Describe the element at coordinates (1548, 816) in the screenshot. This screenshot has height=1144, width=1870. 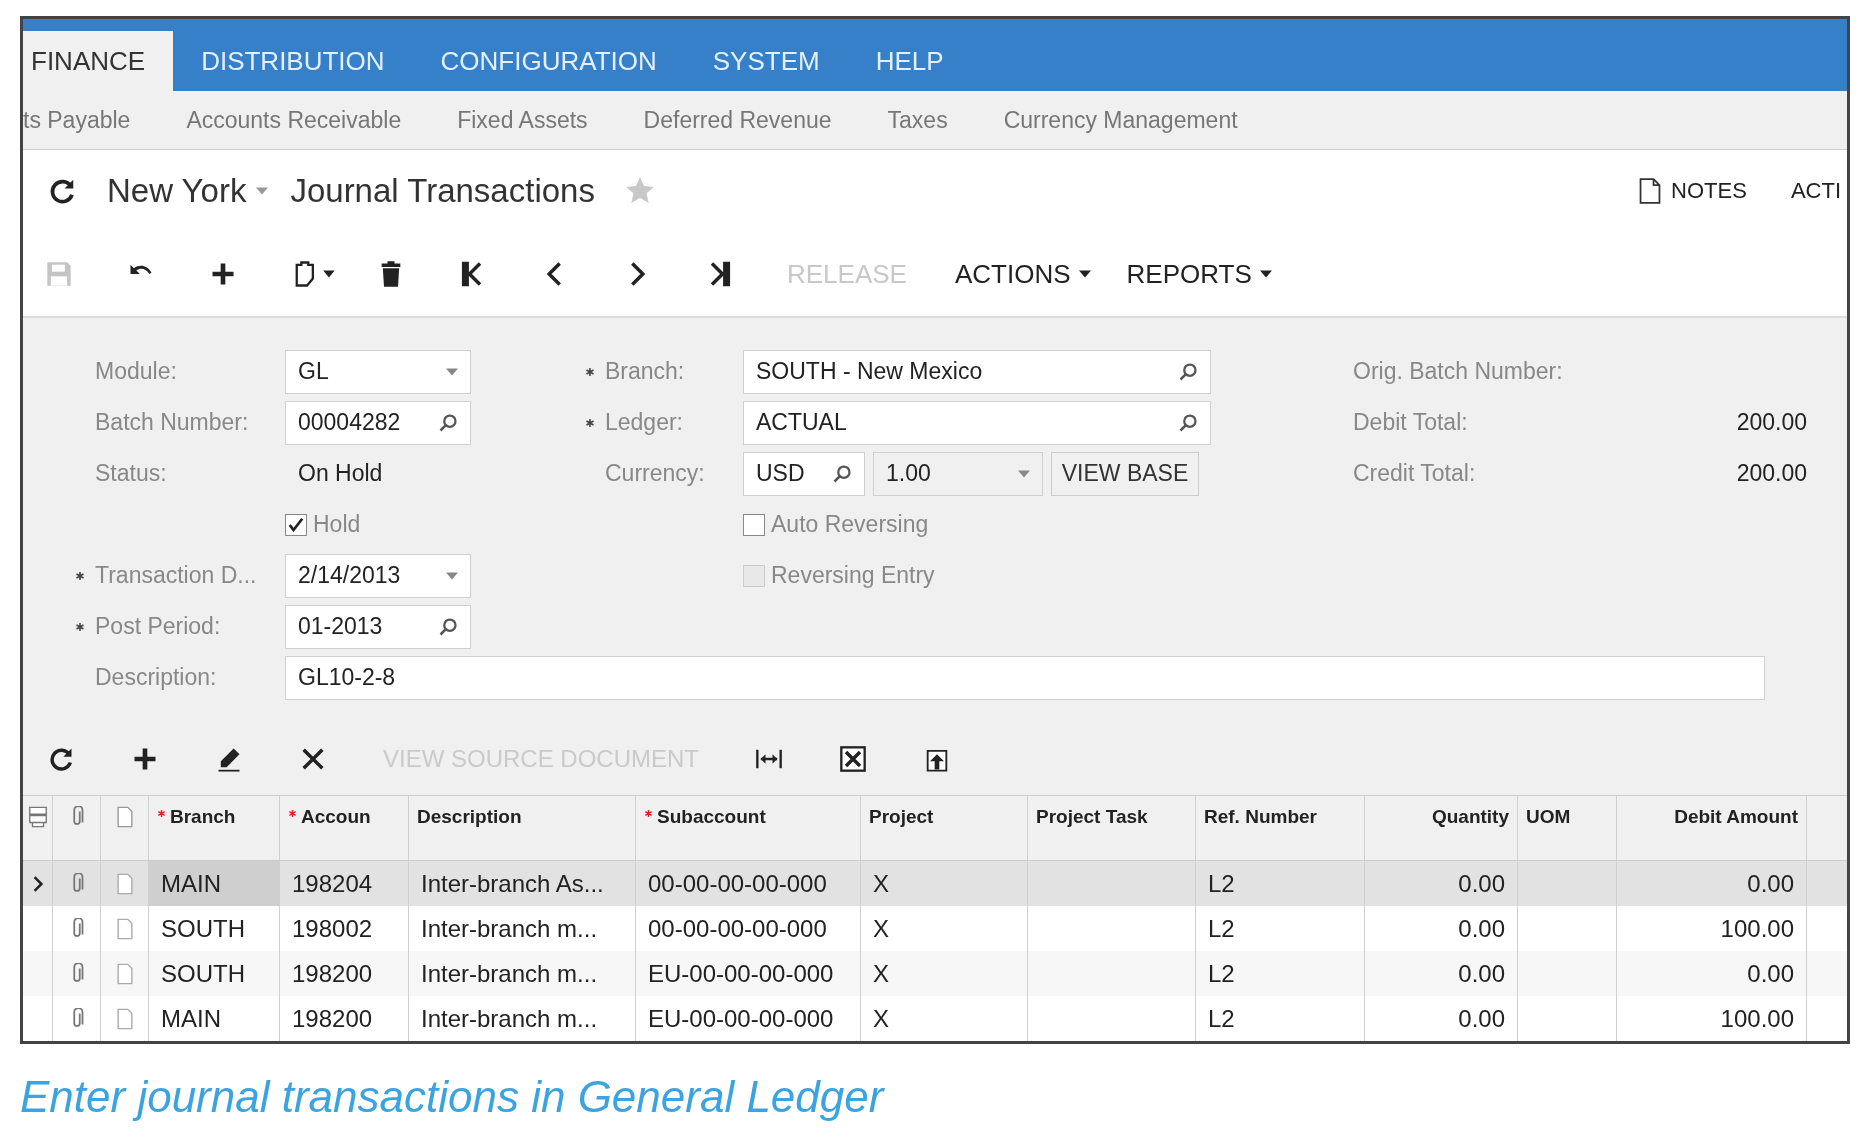
I see `column-header: UOM` at that location.